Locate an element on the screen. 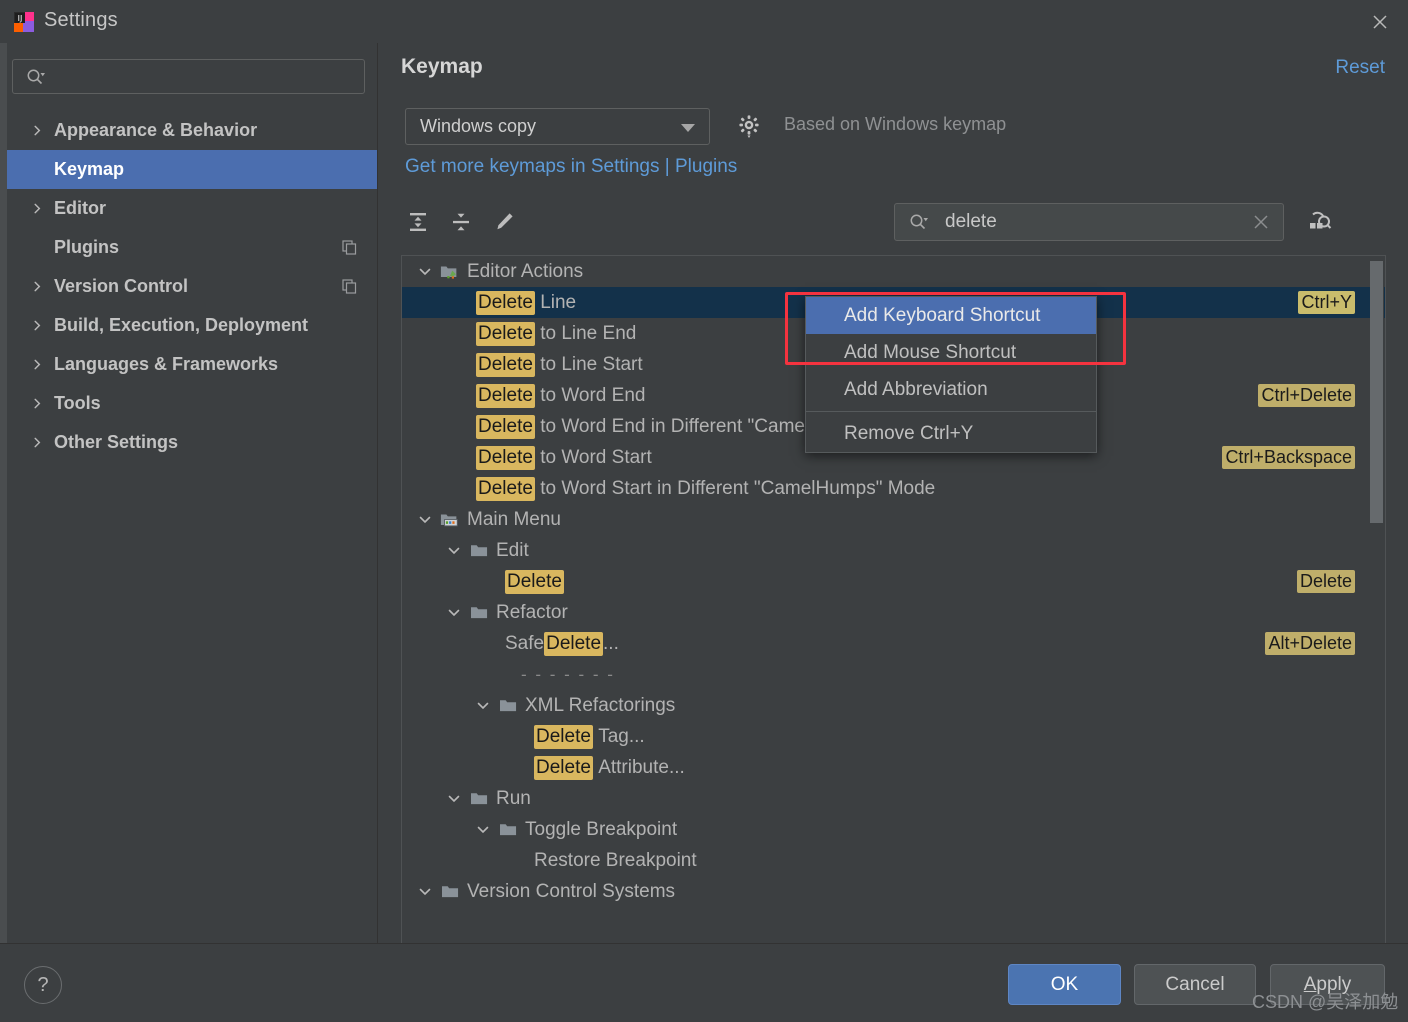  tree-row-label: XML Refactorings is located at coordinates (600, 705).